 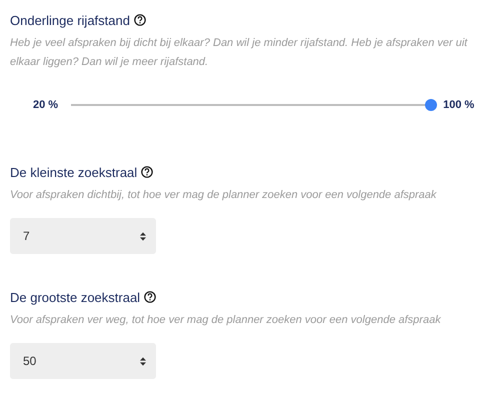 What do you see at coordinates (70, 20) in the screenshot?
I see `setting-title: Onderlinge rijafstand` at bounding box center [70, 20].